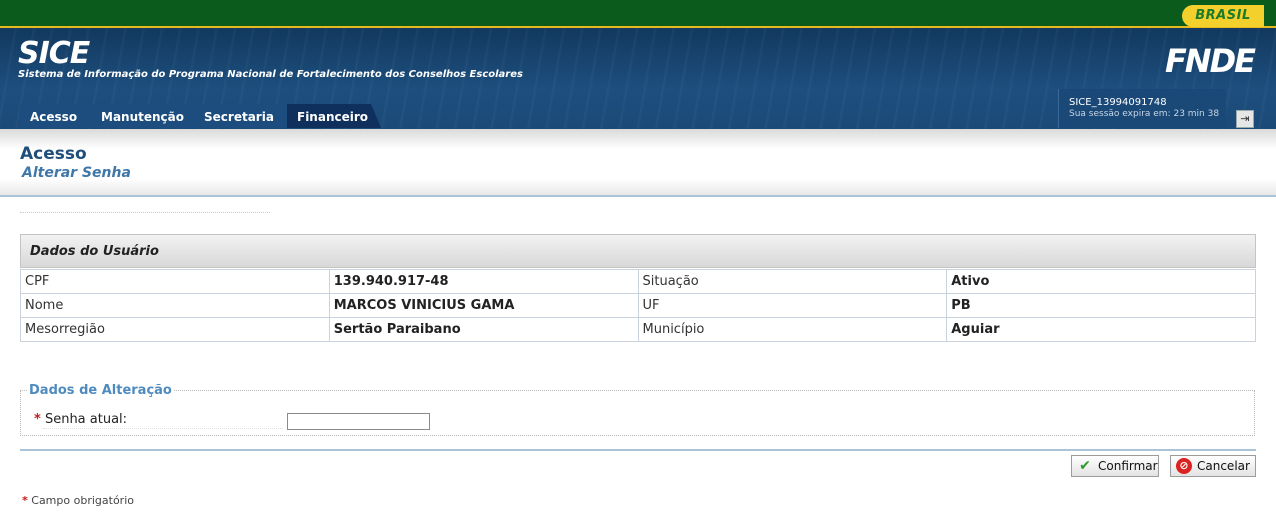 This screenshot has height=518, width=1276. I want to click on tab-secretaria: Secretaria, so click(245, 116).